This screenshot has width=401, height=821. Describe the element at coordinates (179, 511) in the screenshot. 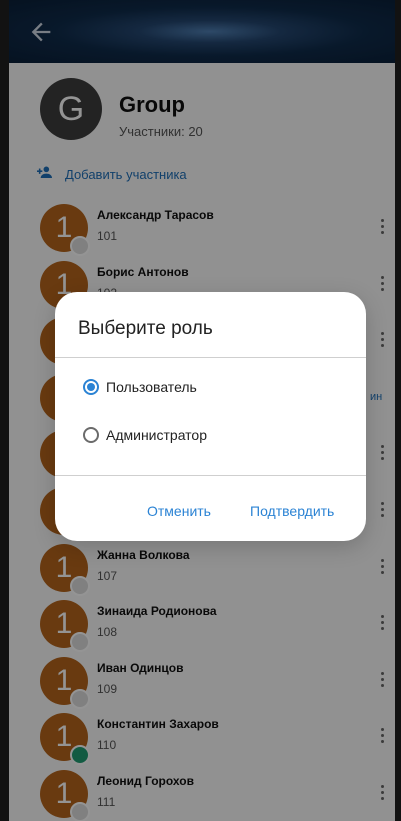

I see `cancel-button: Отменить` at that location.